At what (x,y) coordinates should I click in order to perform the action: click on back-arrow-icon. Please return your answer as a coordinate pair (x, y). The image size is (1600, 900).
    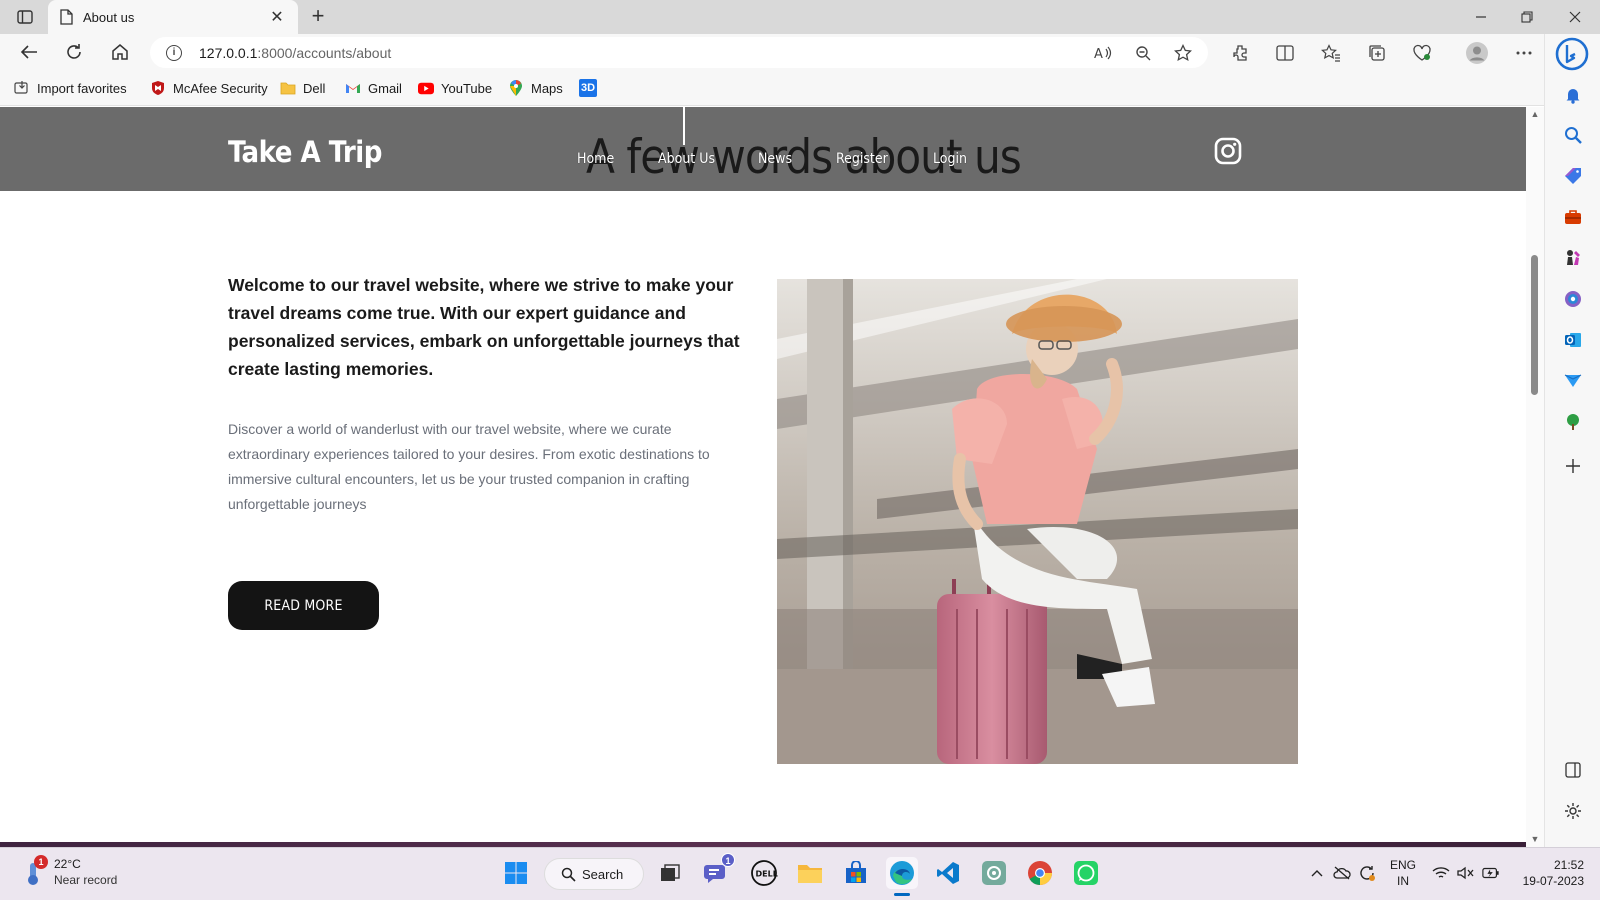
    Looking at the image, I should click on (28, 52).